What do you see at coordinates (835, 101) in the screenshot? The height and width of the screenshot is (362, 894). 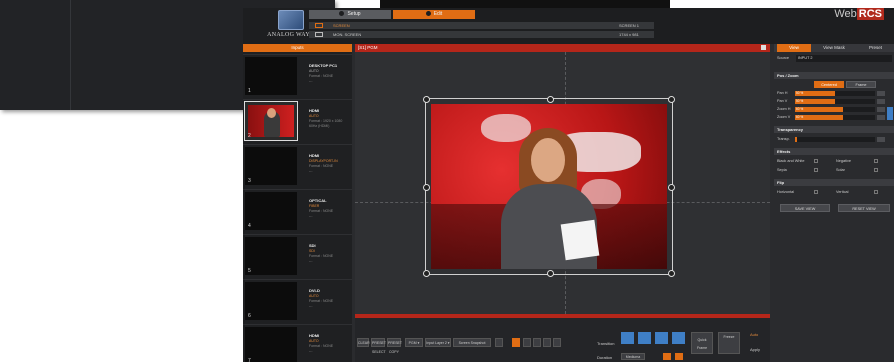 I see `pan-v-slider: 50 %` at bounding box center [835, 101].